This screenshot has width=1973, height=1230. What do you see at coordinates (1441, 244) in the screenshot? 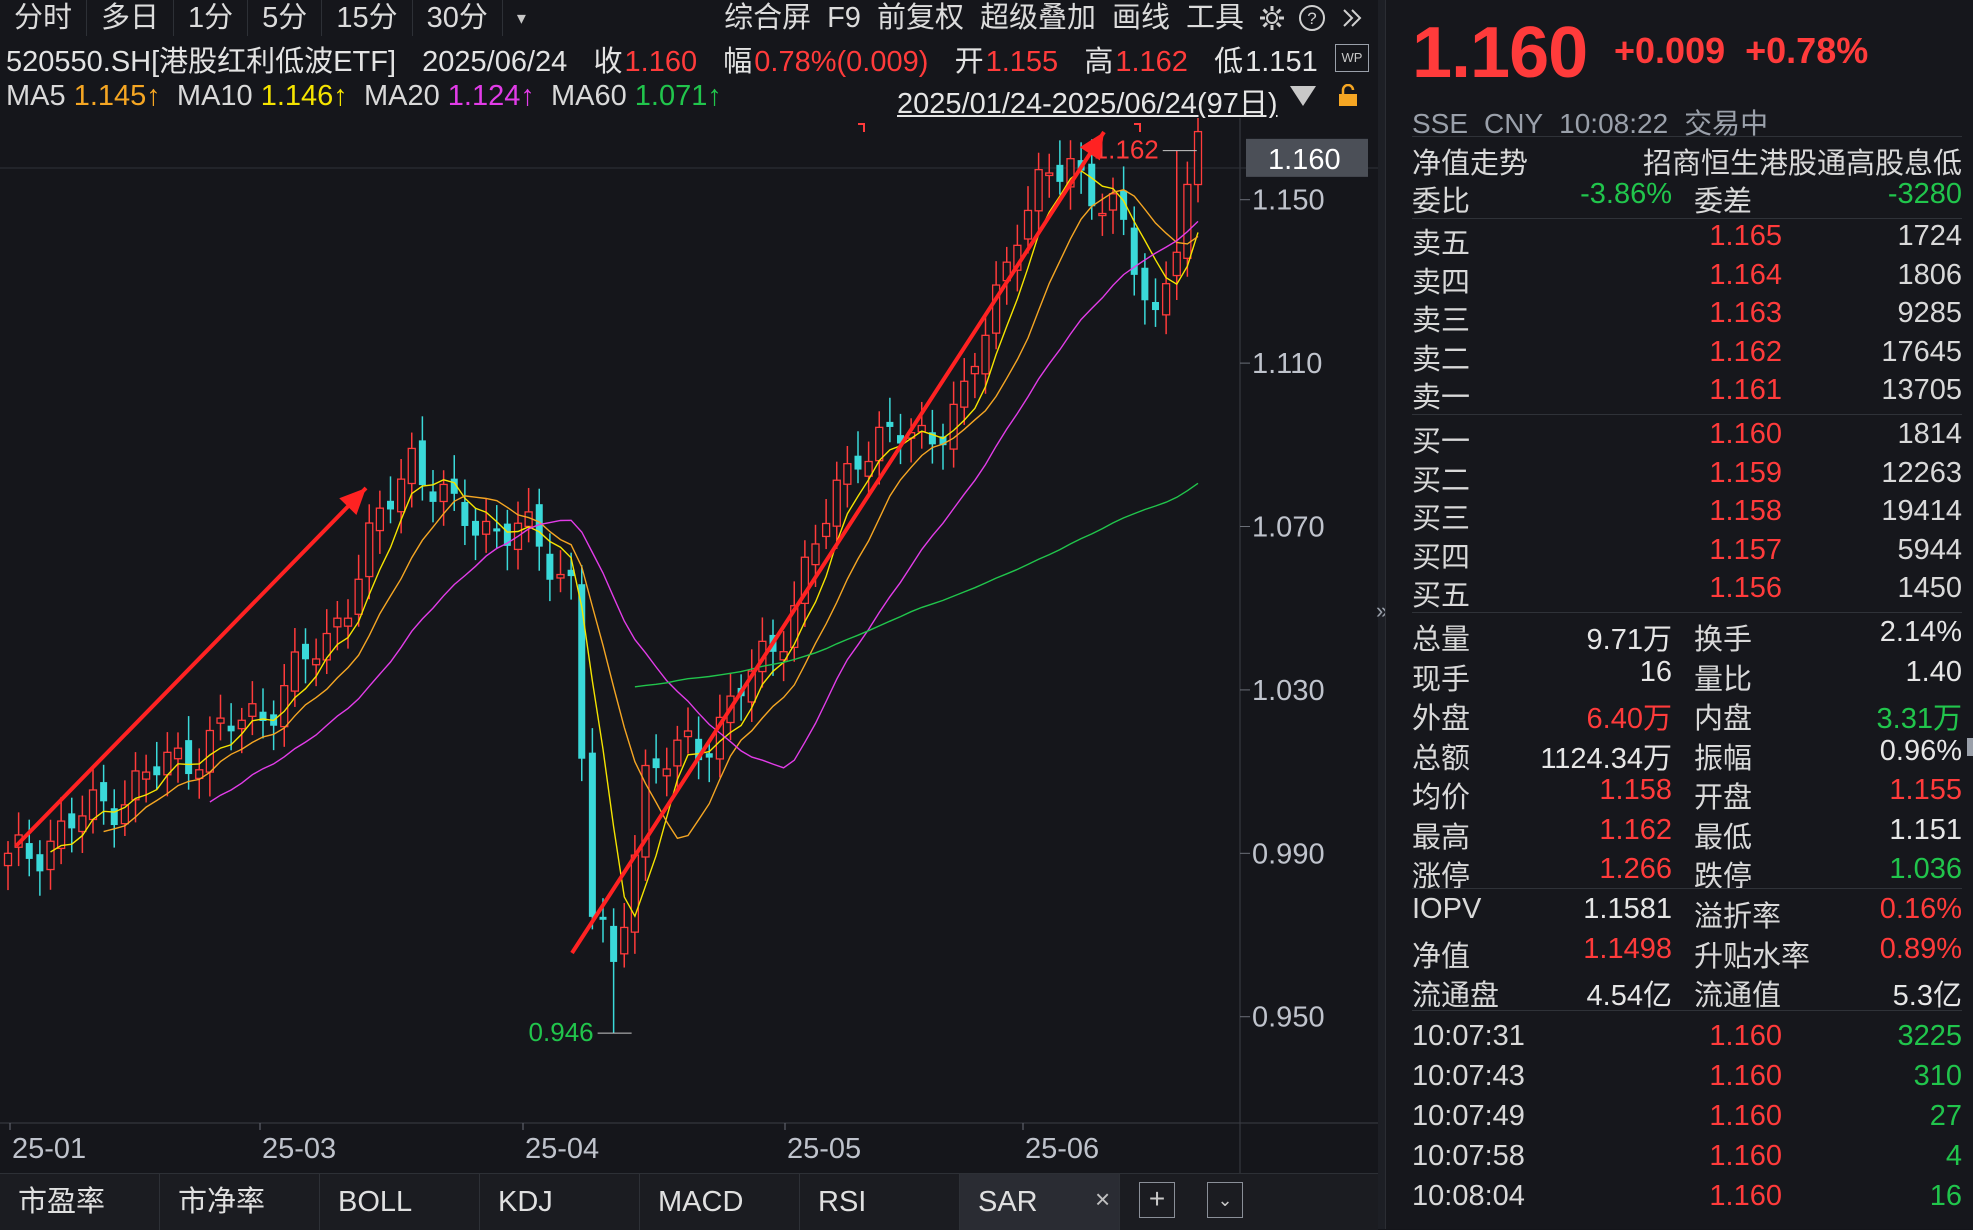
I see `ask-level-label: 卖五` at bounding box center [1441, 244].